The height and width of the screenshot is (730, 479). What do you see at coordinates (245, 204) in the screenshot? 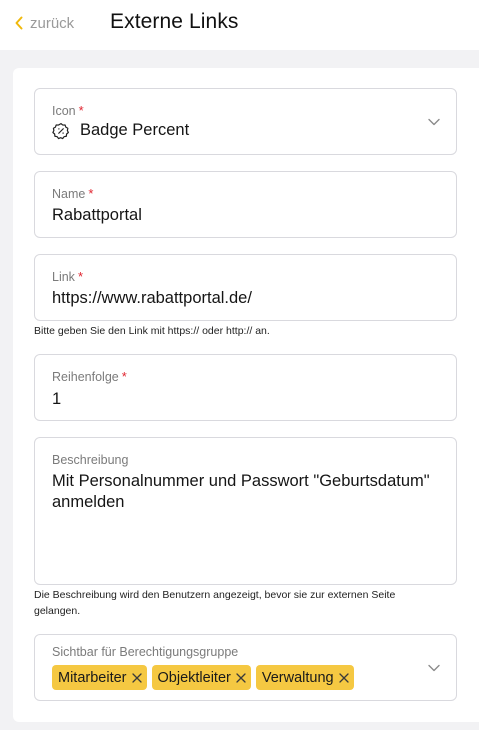
I see `name-field: Name * Rabattportal` at bounding box center [245, 204].